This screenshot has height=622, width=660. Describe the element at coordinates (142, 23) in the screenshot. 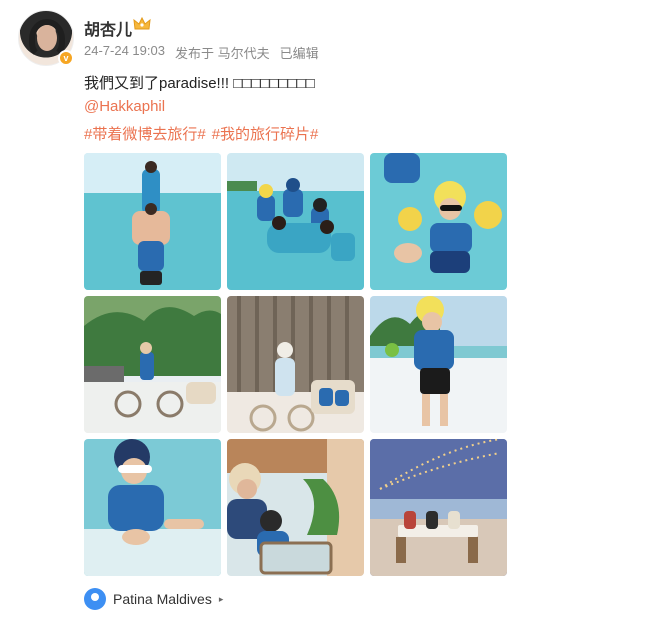

I see `crown-icon` at that location.